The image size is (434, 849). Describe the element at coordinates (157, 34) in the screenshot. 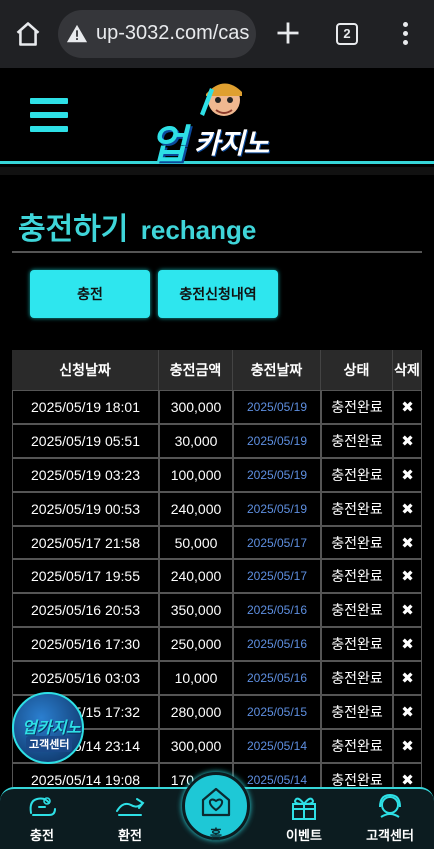

I see `address-bar: up-3032.com/cas` at that location.